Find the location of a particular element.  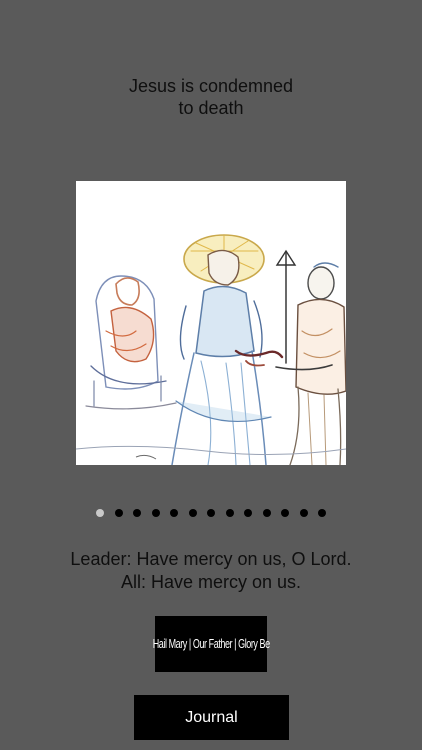

station-title: Jesus is condemned to death is located at coordinates (211, 97).